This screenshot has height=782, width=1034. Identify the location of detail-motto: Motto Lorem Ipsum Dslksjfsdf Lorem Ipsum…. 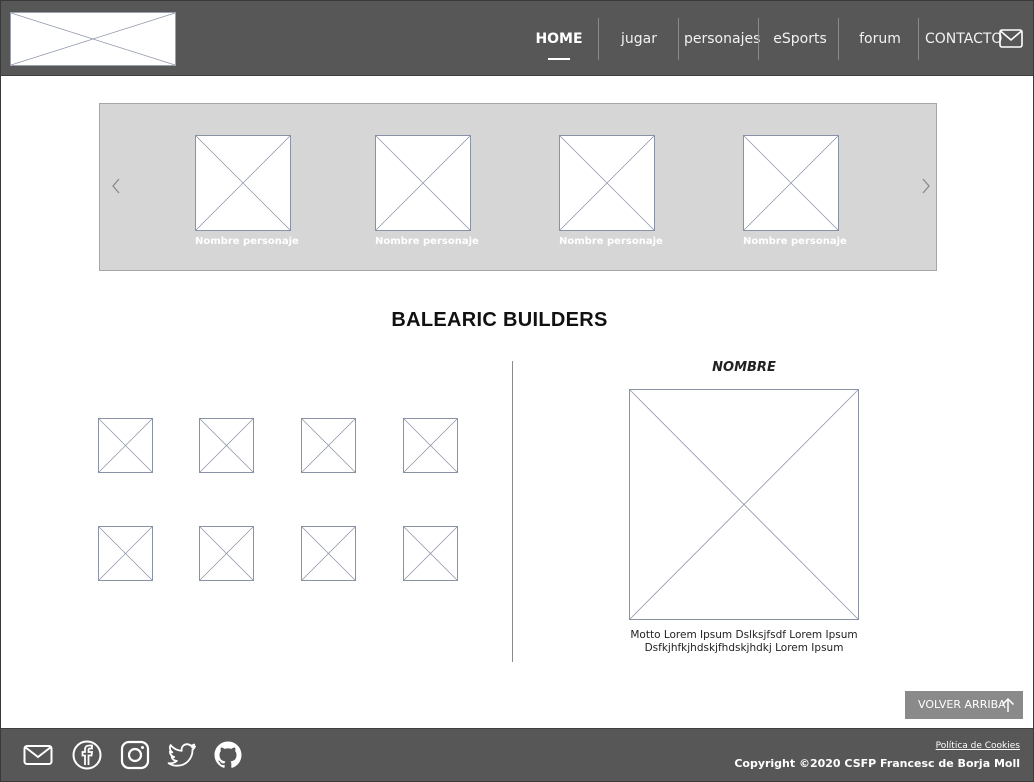
(744, 642).